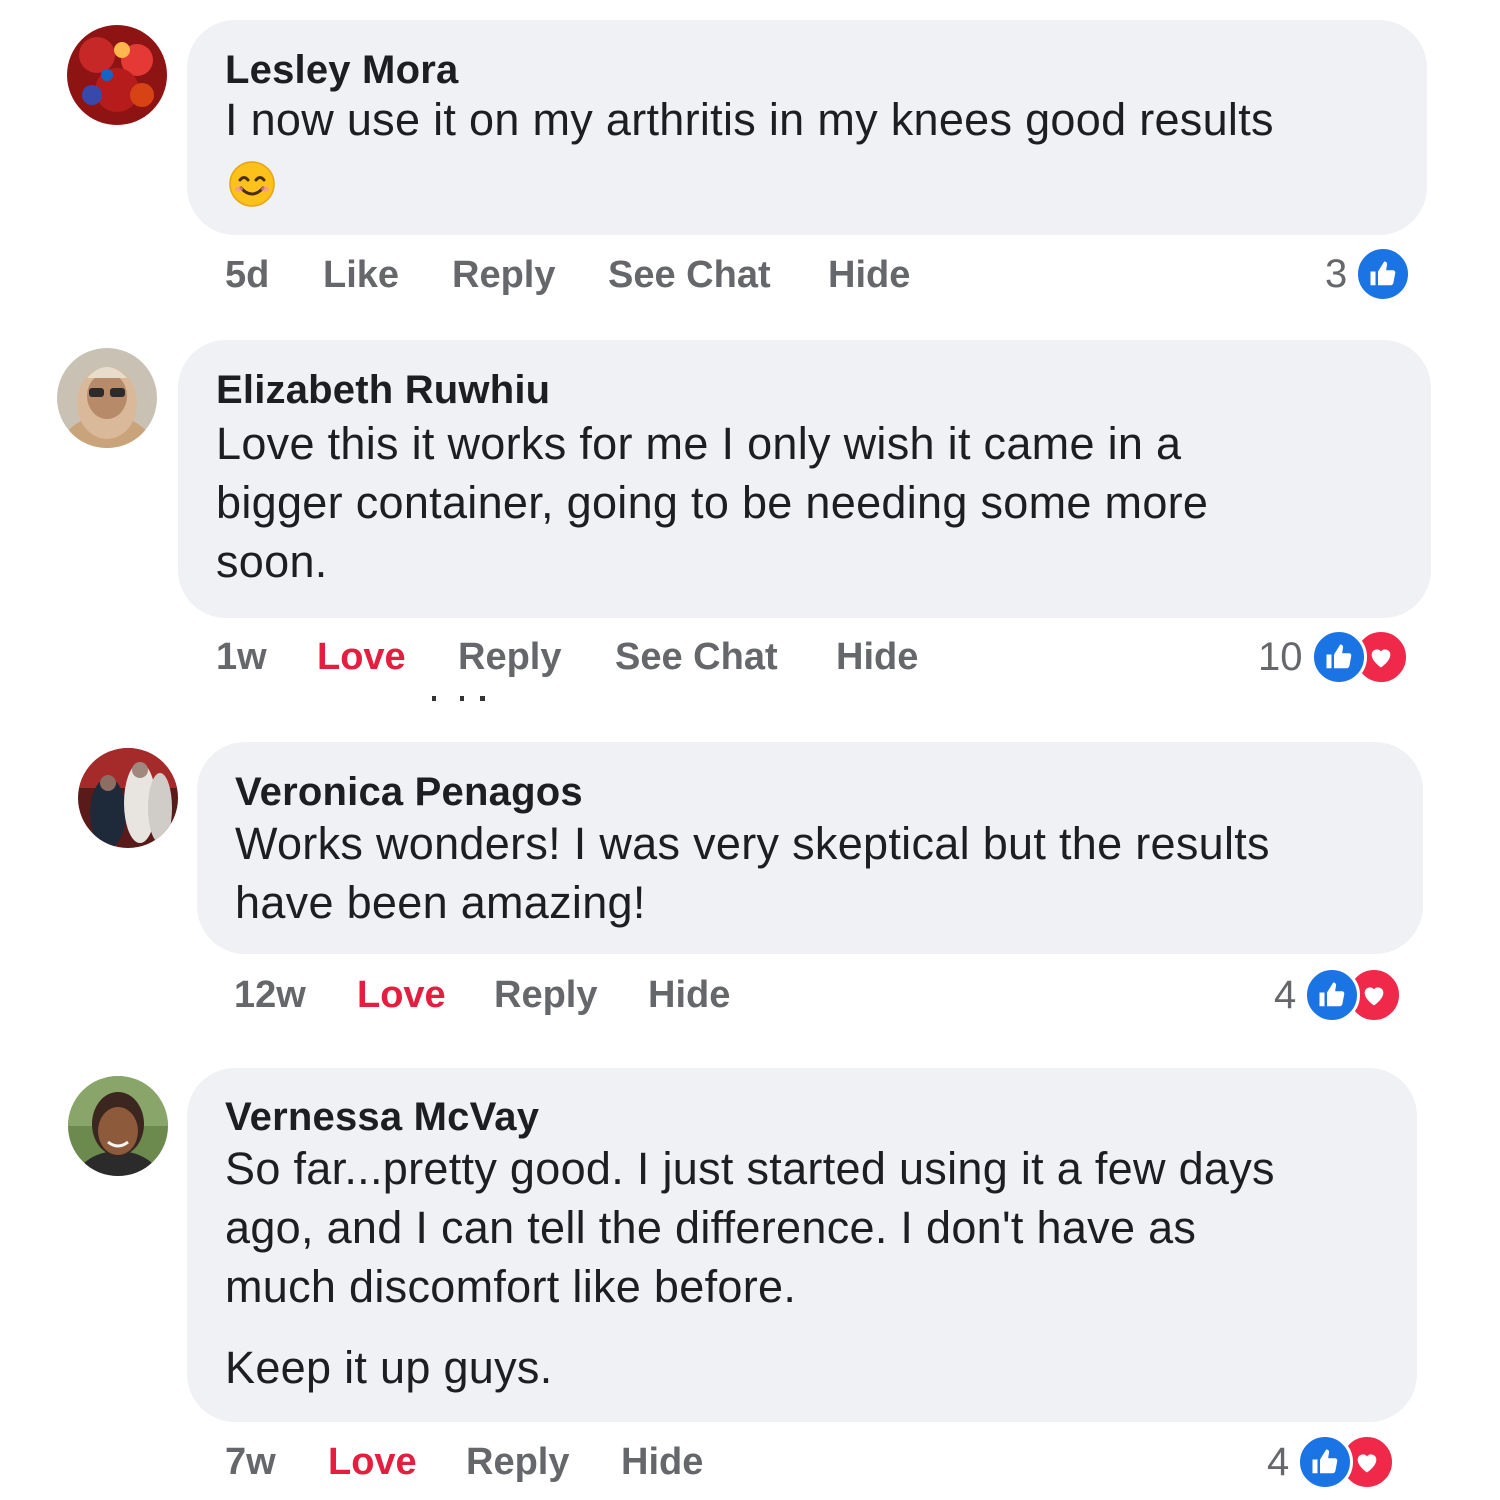 The image size is (1500, 1500). I want to click on comment-text-line: have been amazing!, so click(440, 902).